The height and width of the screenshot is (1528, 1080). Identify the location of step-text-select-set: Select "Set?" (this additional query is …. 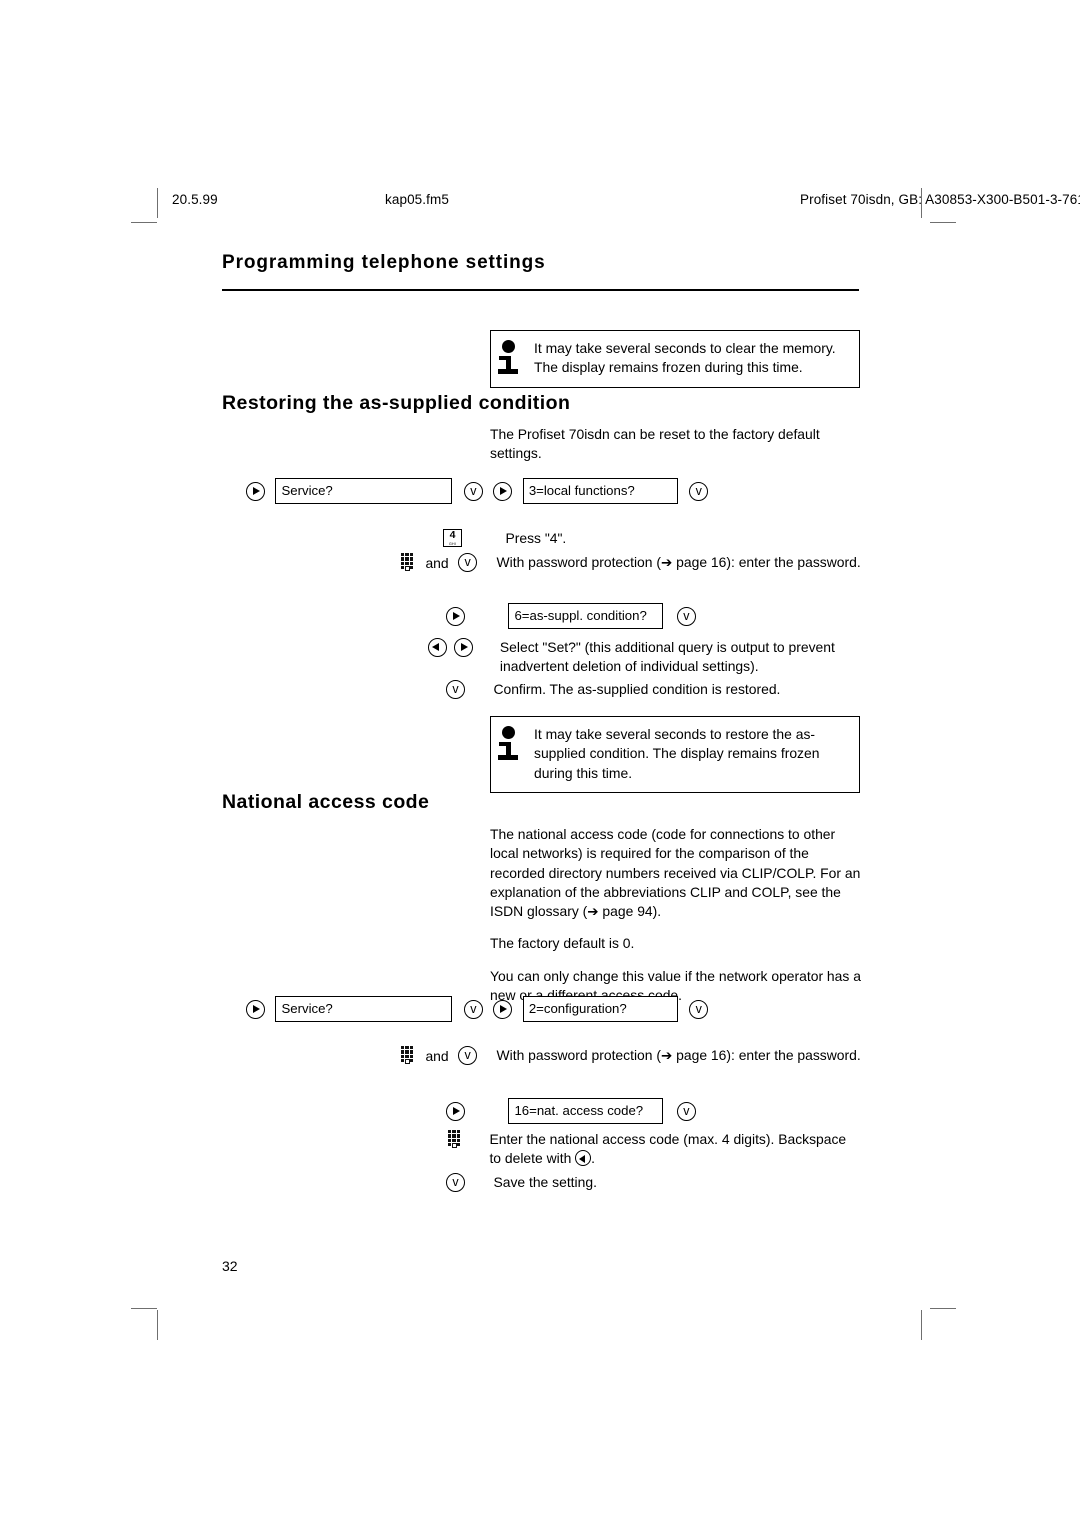
(667, 657).